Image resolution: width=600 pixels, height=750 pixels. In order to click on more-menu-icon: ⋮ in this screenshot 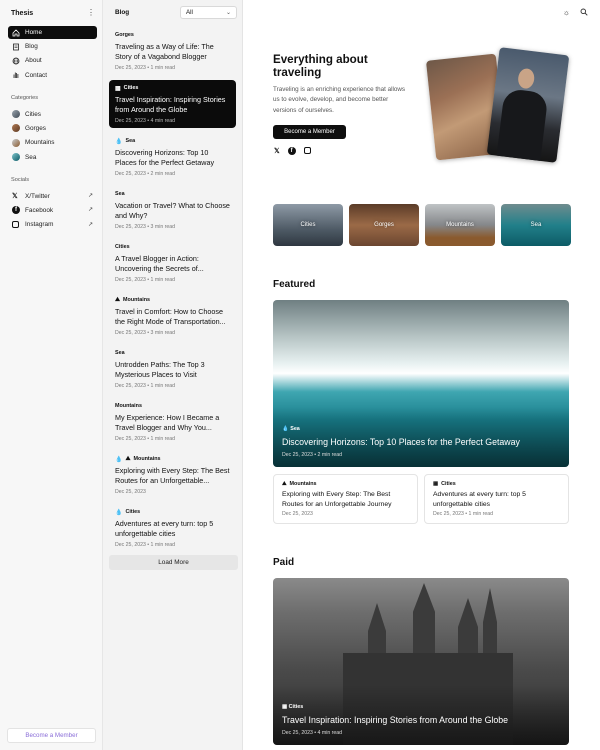, I will do `click(91, 13)`.